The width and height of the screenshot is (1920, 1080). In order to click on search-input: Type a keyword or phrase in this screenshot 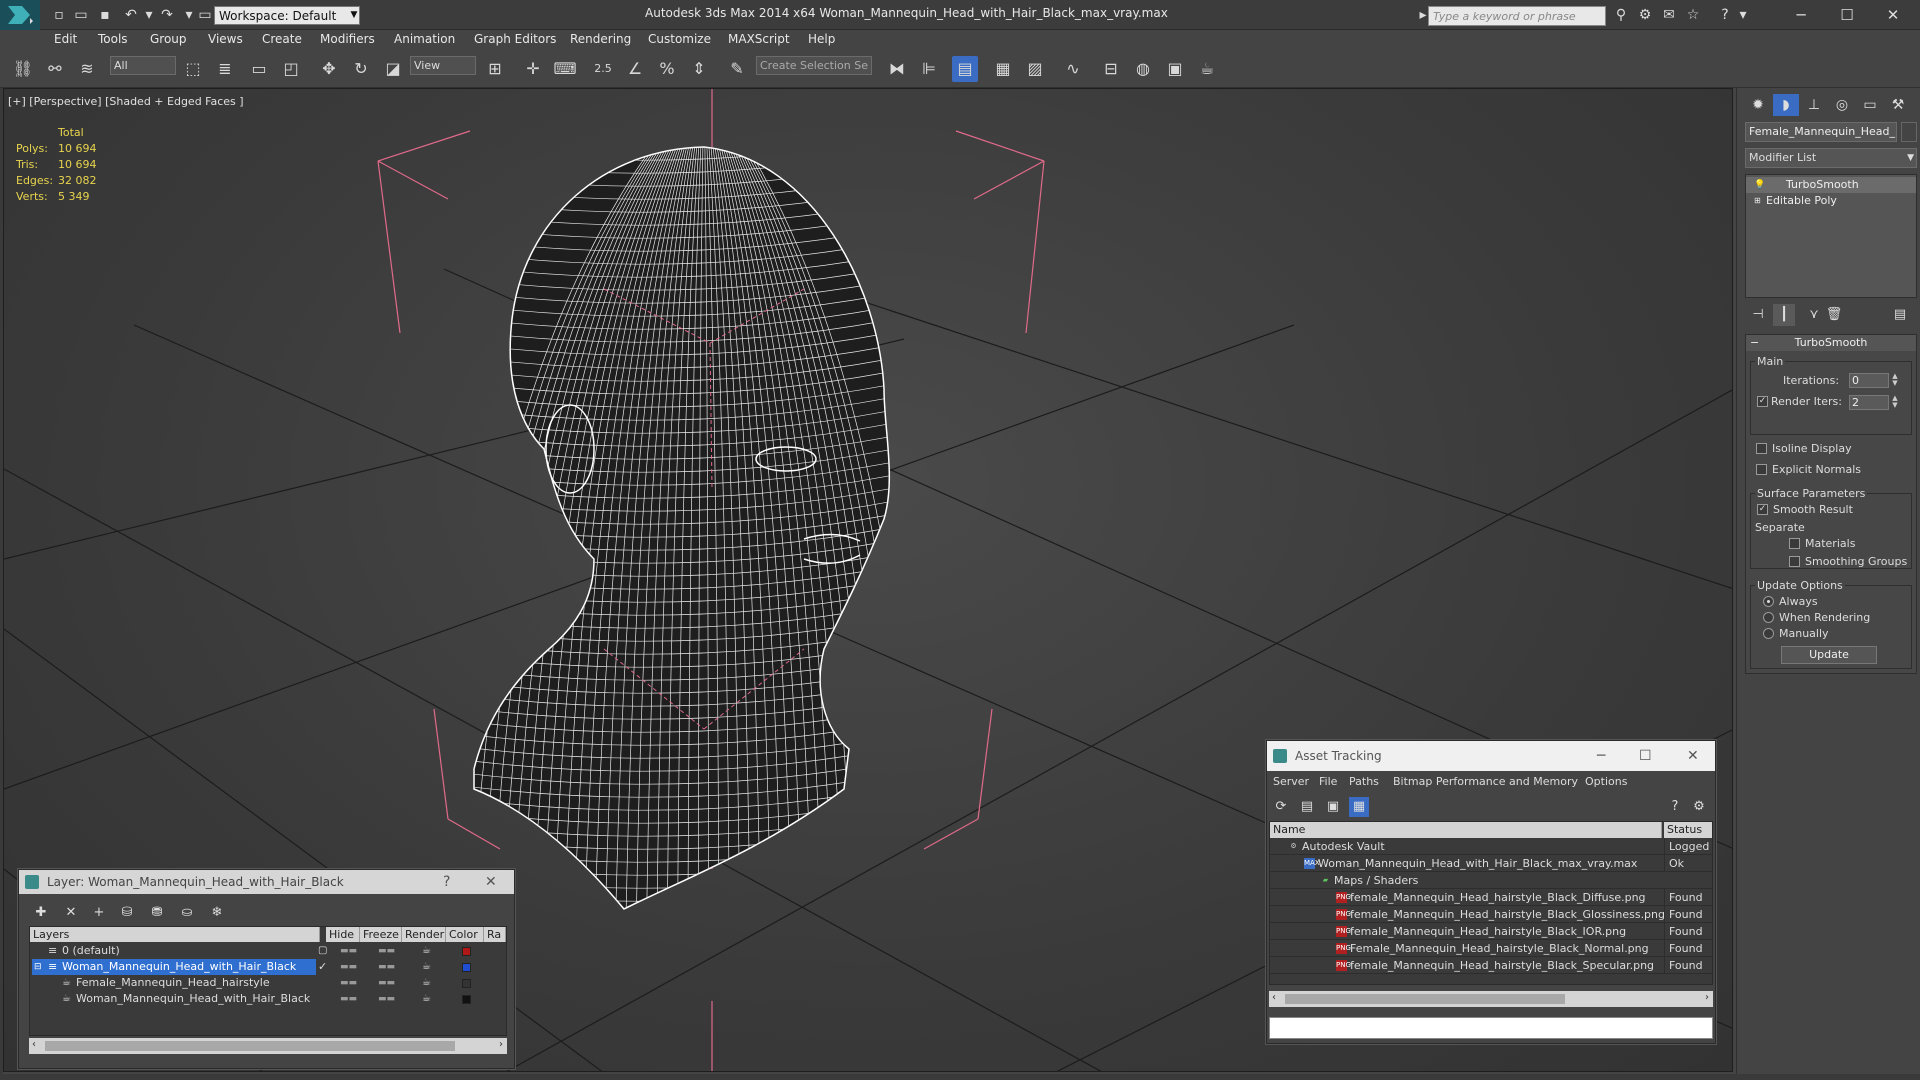, I will do `click(1517, 16)`.